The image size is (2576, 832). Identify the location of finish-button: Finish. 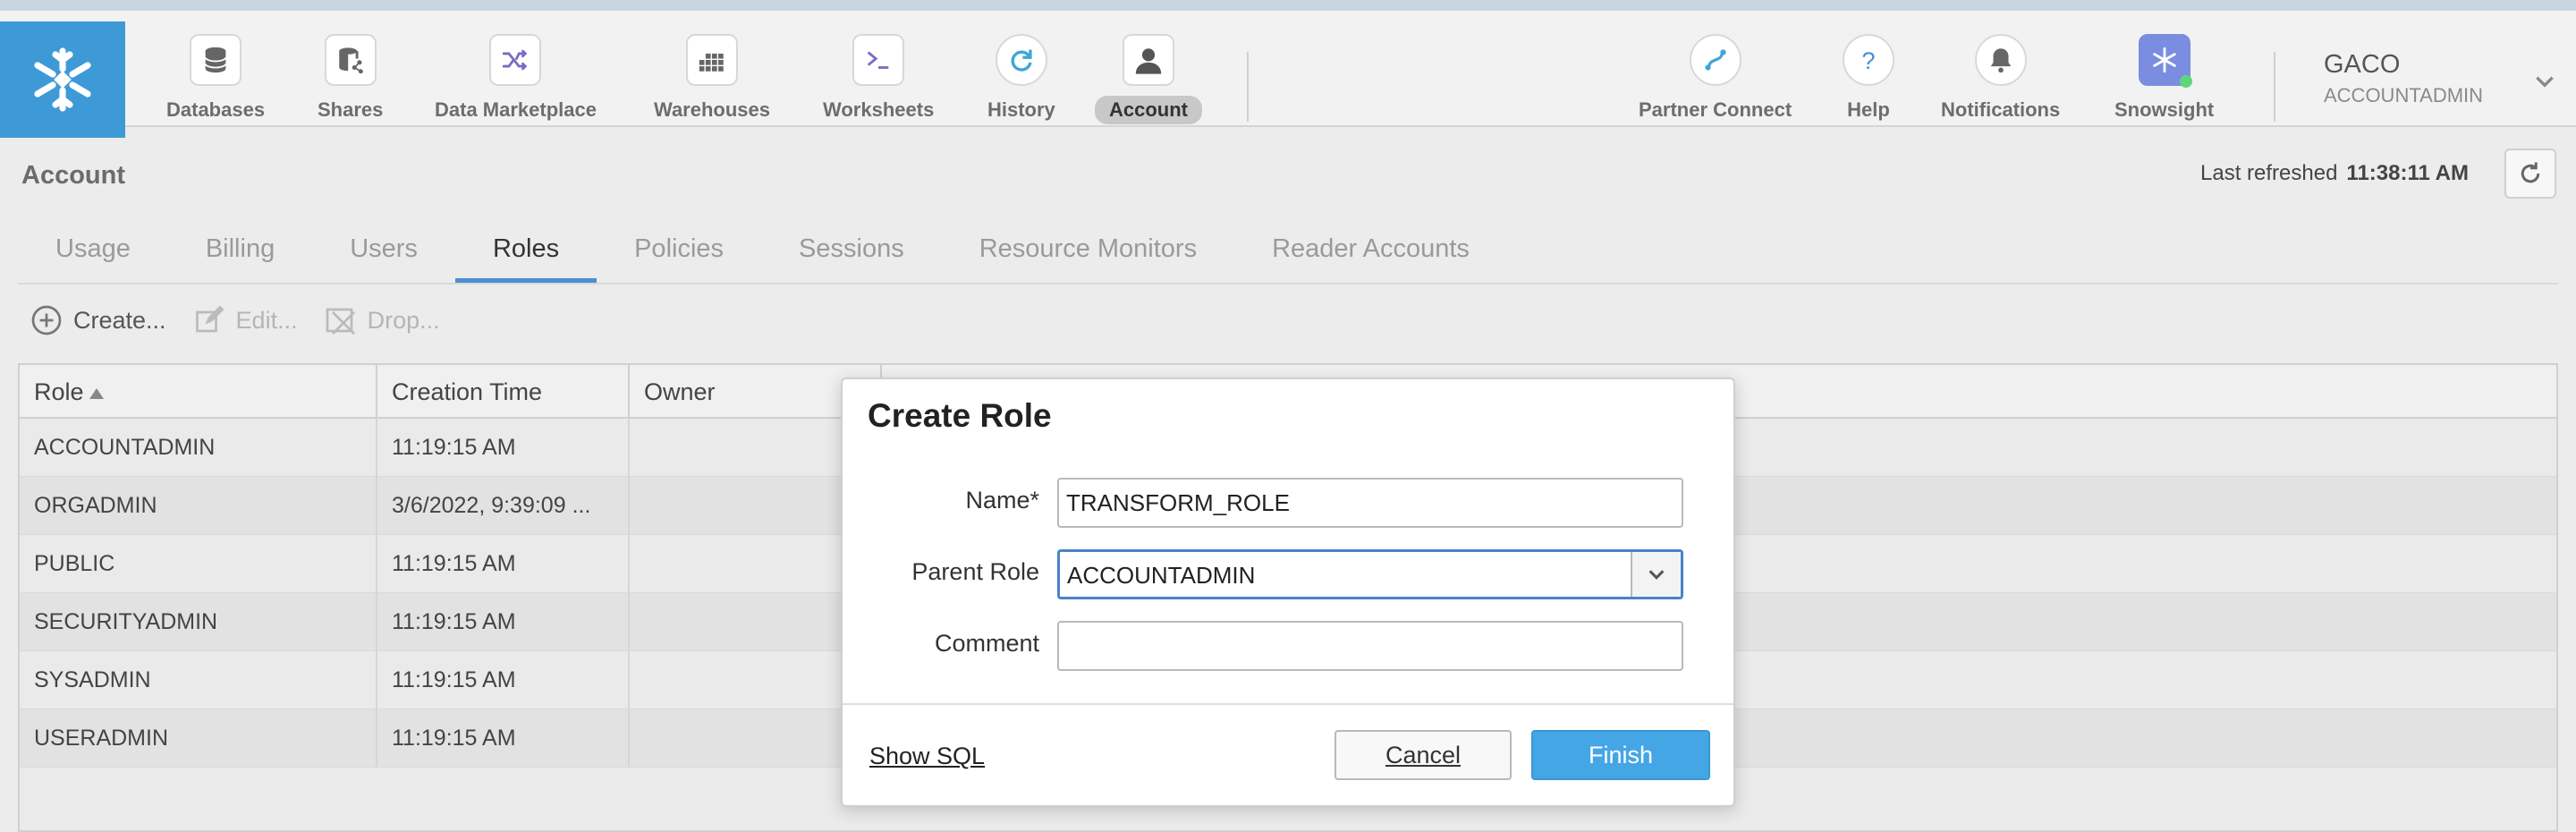
(1620, 755).